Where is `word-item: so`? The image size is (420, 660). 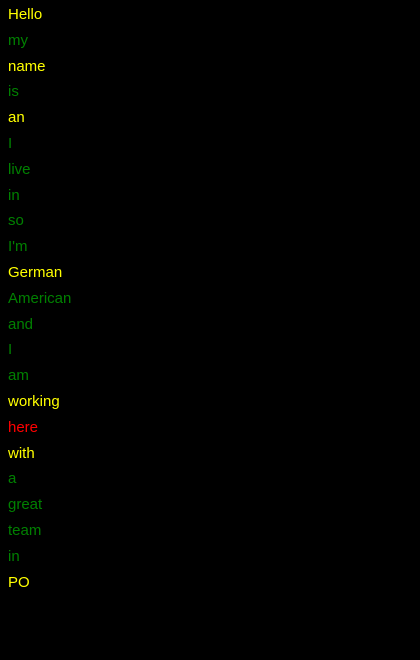 word-item: so is located at coordinates (16, 221).